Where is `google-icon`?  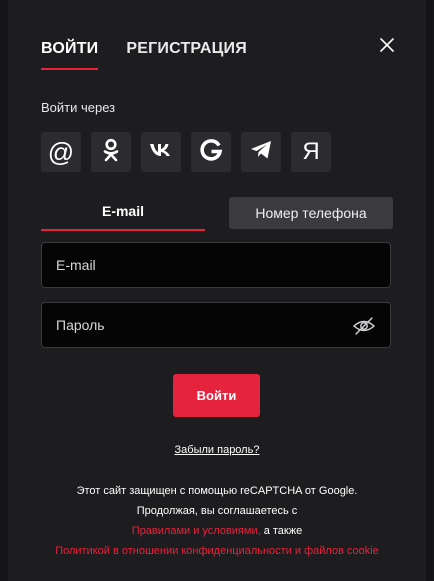 google-icon is located at coordinates (211, 152).